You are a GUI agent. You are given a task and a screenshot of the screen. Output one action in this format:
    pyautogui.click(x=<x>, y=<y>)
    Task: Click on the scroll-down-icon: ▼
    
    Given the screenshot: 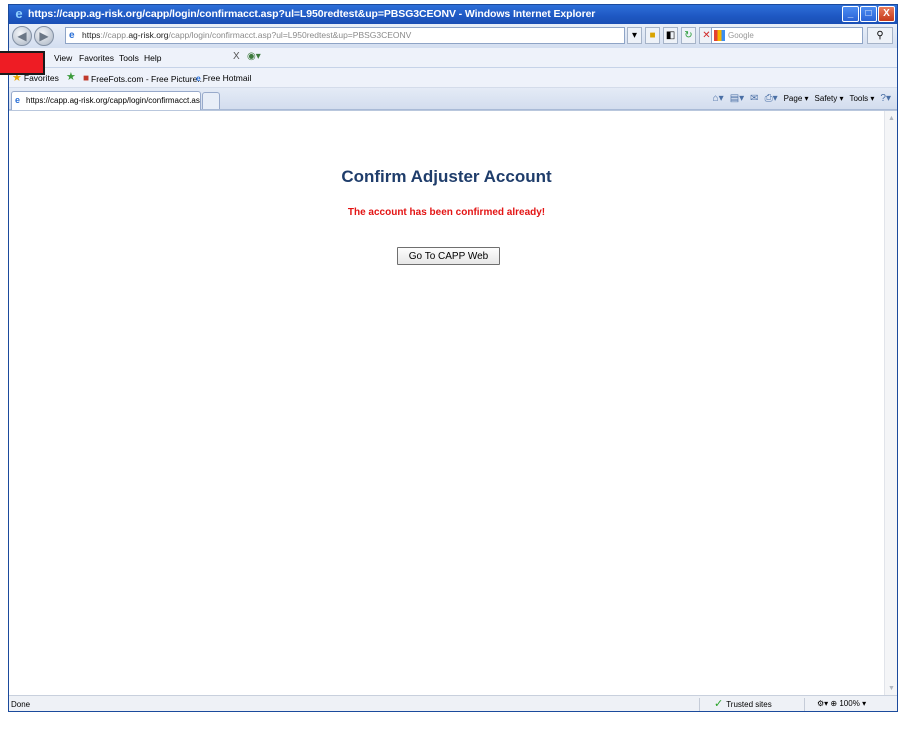 What is the action you would take?
    pyautogui.click(x=891, y=688)
    